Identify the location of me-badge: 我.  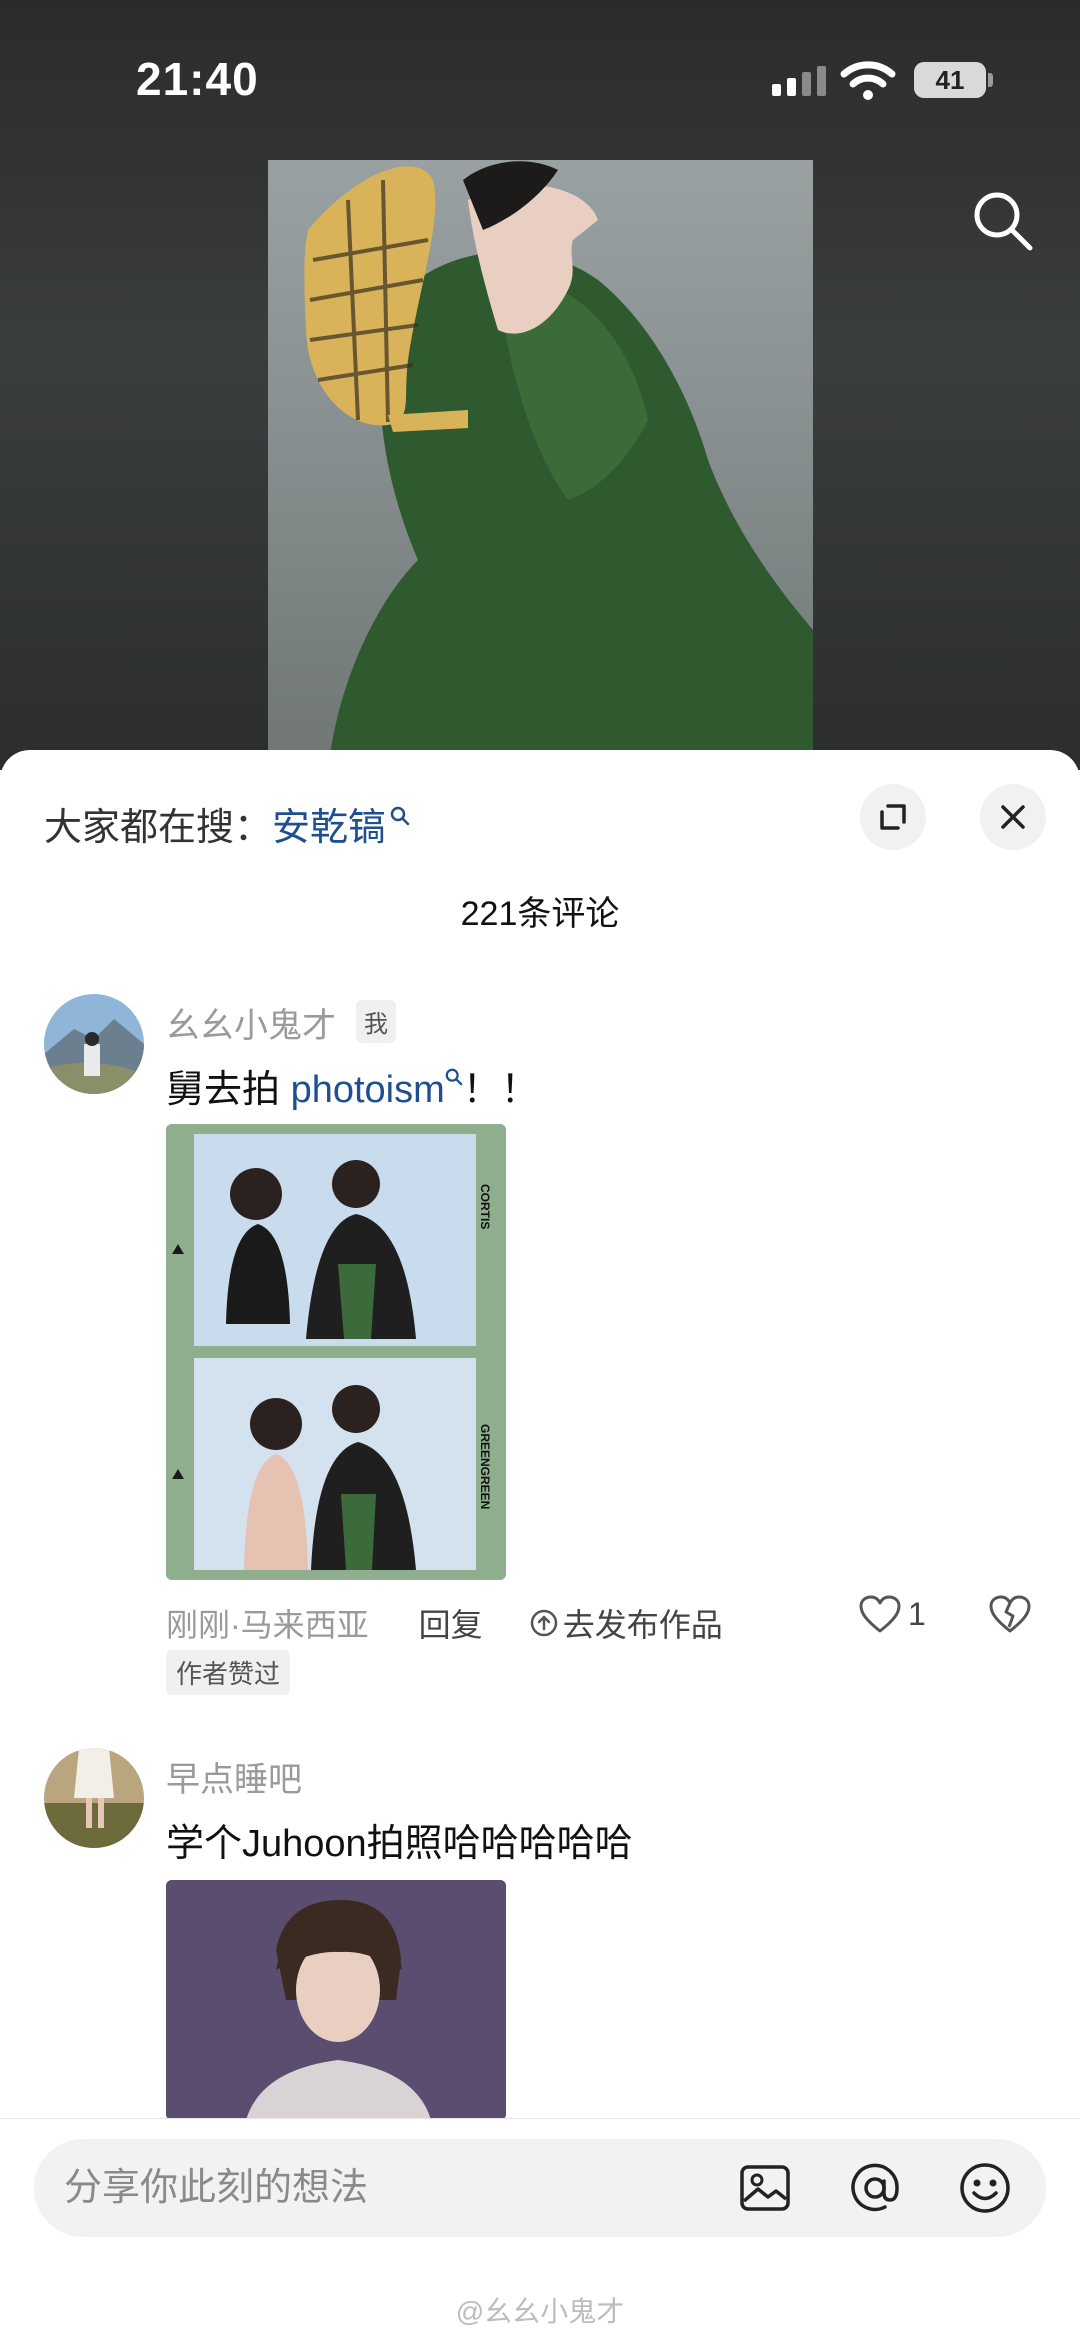
(376, 1021).